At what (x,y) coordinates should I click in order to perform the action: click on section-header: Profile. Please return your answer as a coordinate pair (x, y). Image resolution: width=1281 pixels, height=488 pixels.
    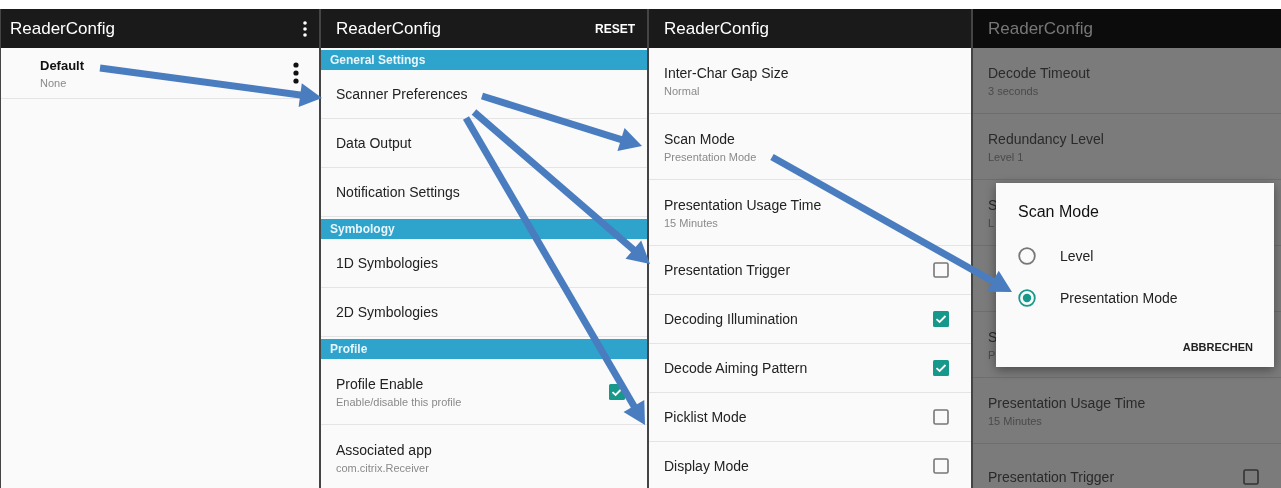
    Looking at the image, I should click on (484, 349).